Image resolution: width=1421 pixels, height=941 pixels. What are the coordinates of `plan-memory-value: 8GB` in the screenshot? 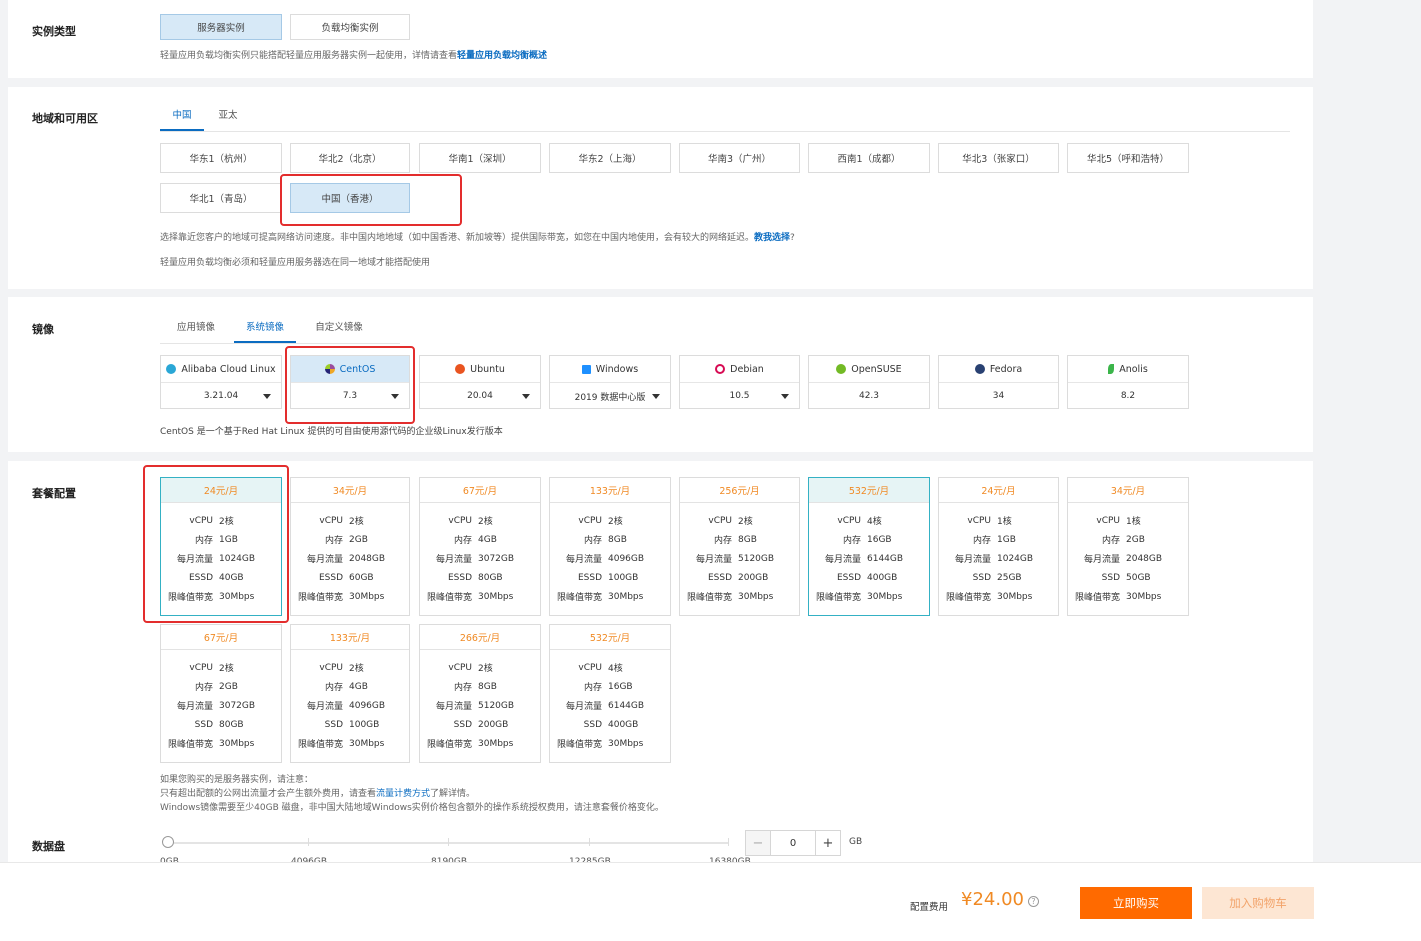 It's located at (487, 686).